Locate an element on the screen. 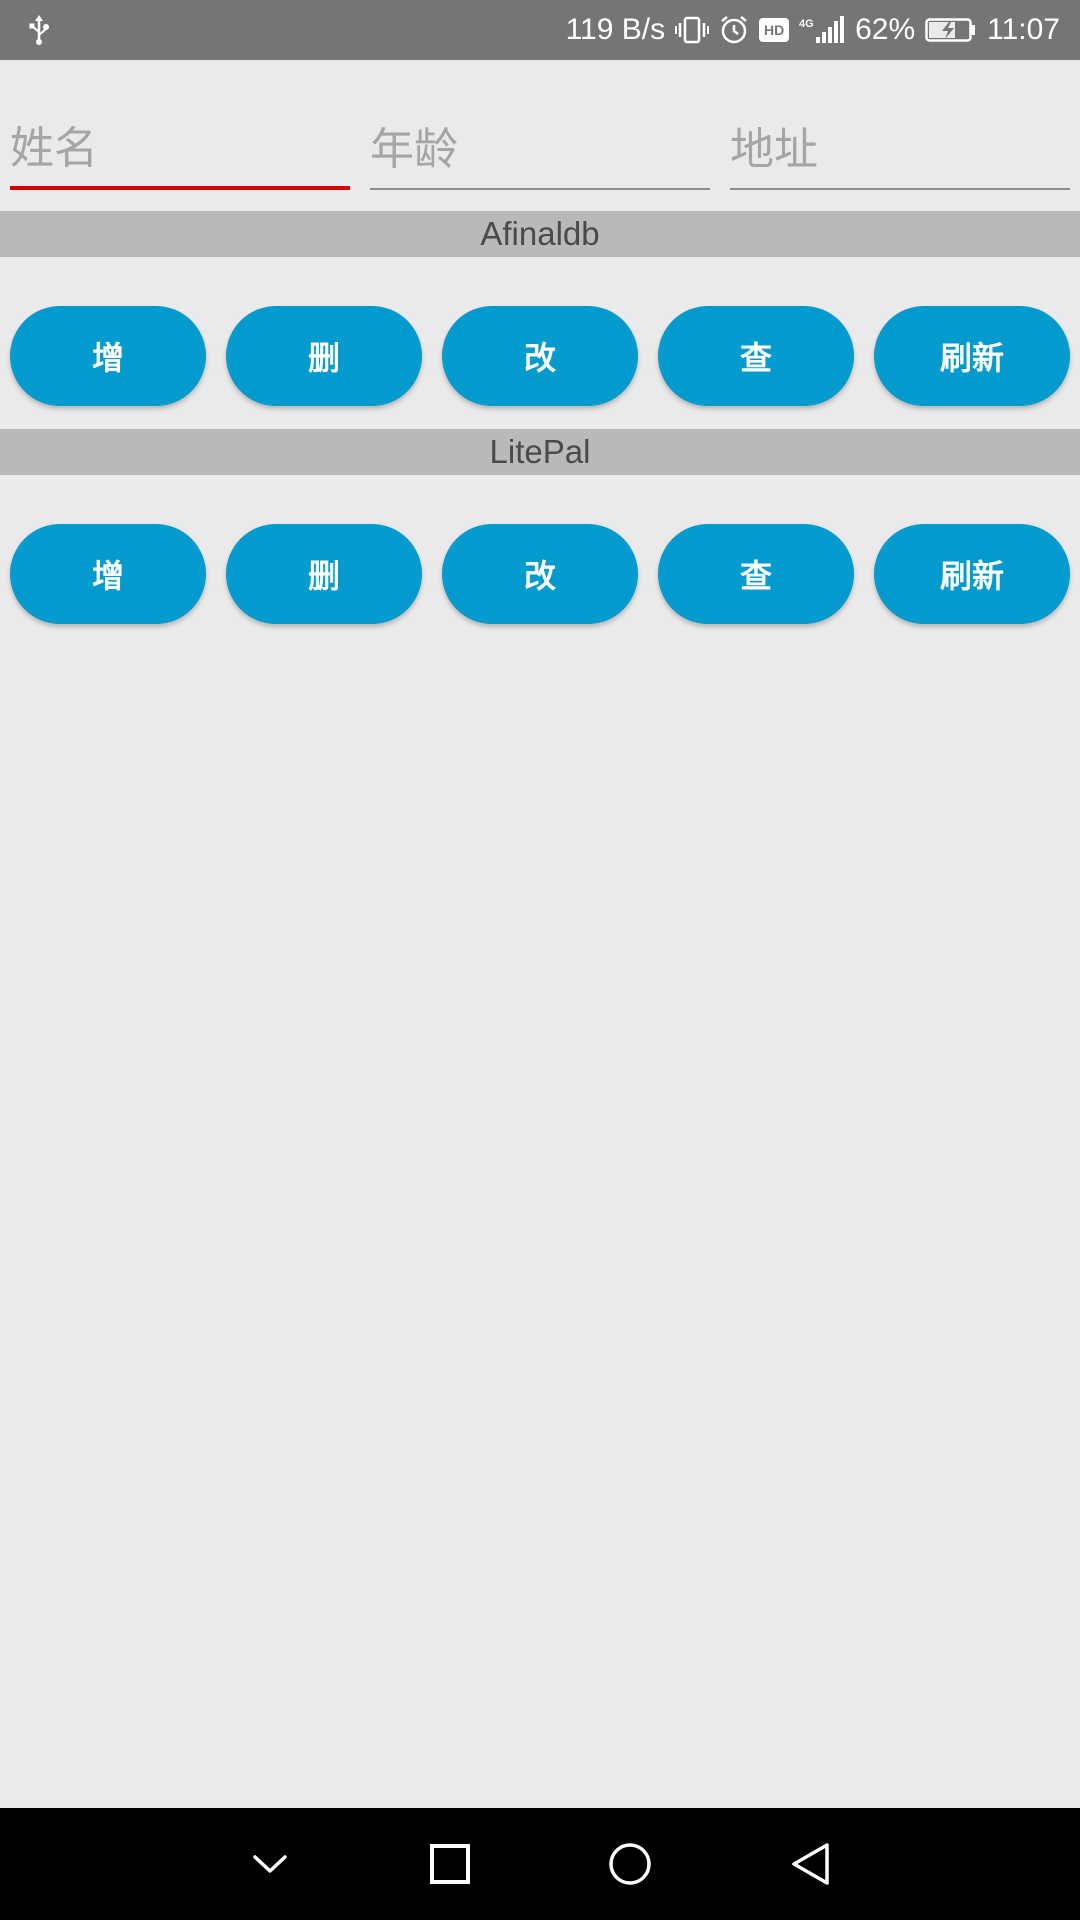  section-header-afinaldb: Afinaldb is located at coordinates (540, 234).